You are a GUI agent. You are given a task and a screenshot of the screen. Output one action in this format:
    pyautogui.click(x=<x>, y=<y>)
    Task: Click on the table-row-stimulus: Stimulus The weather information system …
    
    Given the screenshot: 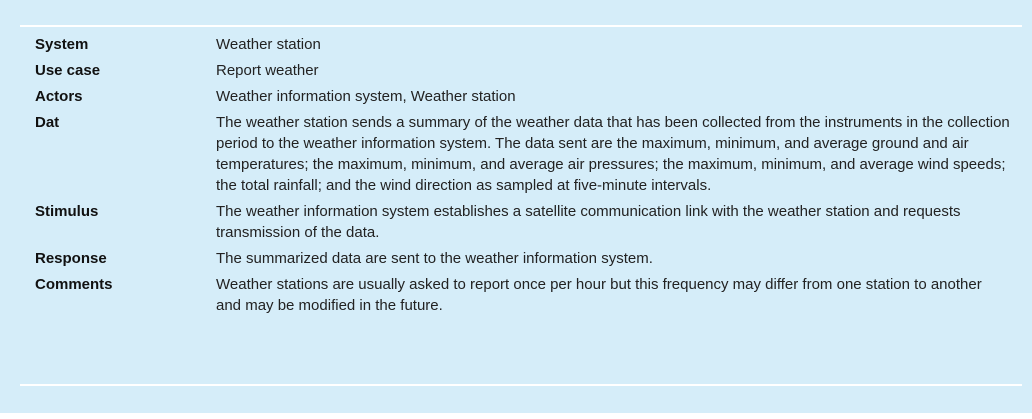 What is the action you would take?
    pyautogui.click(x=522, y=224)
    